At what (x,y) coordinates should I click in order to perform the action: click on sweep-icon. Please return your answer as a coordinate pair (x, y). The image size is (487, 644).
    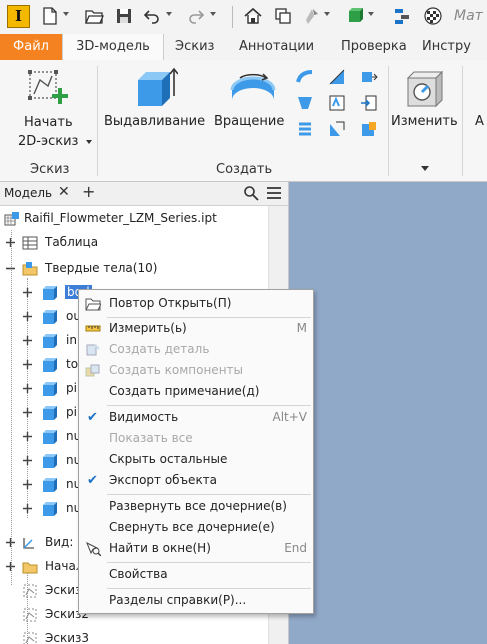
    Looking at the image, I should click on (305, 77).